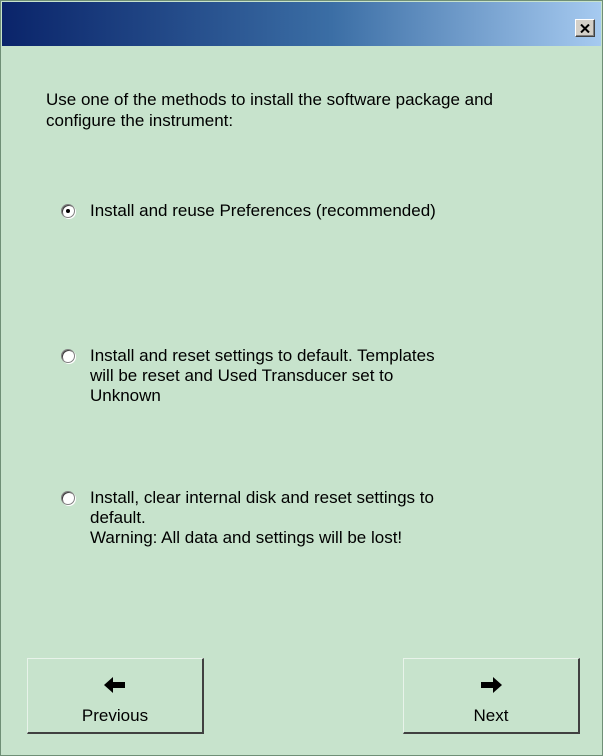  I want to click on previous-label: Previous, so click(115, 715).